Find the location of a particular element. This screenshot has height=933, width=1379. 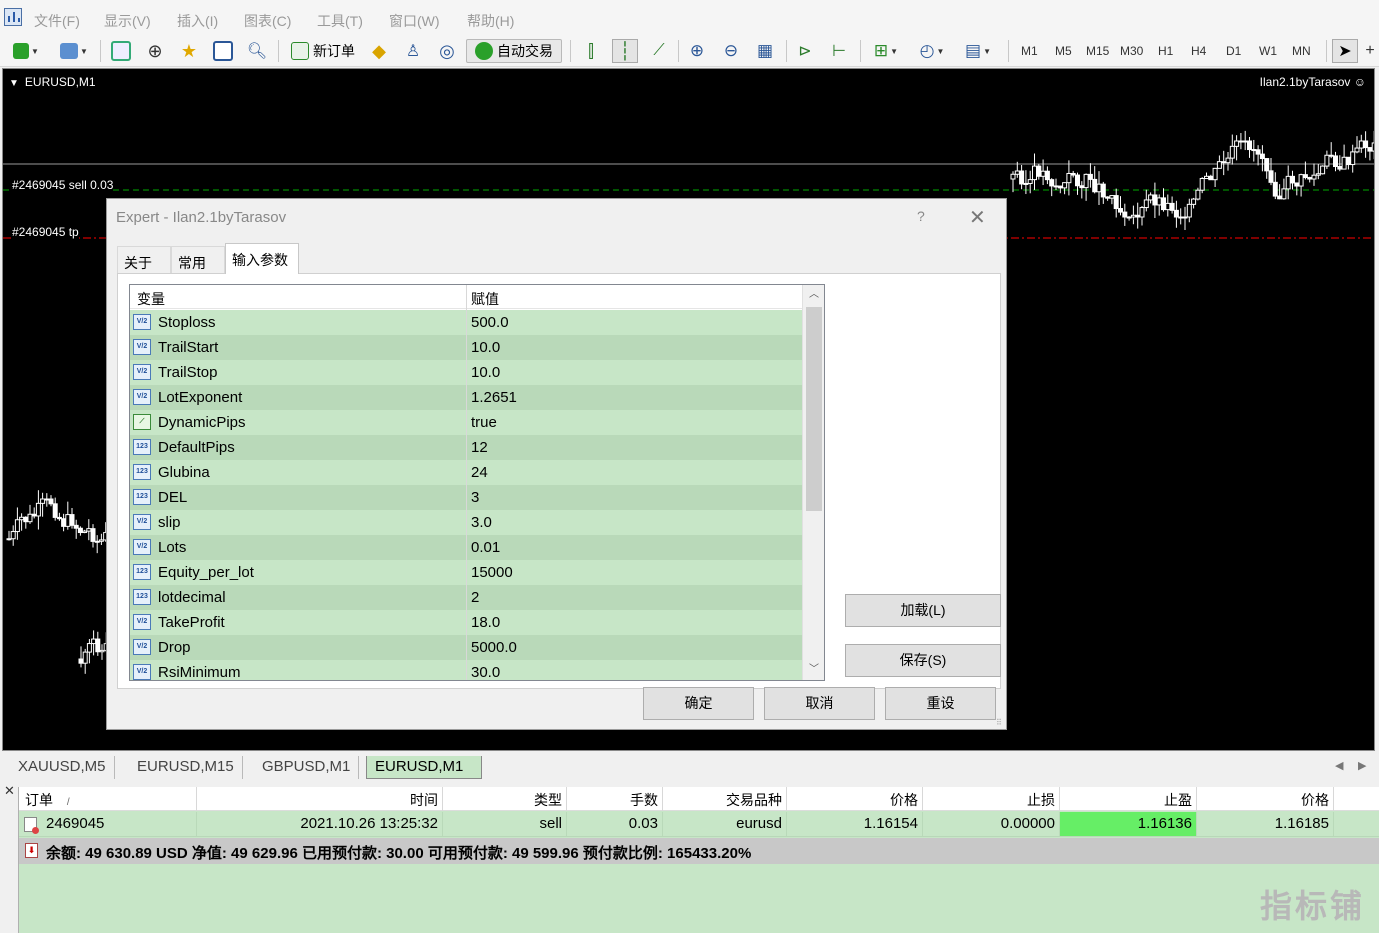

menu-view: 显示(V) is located at coordinates (127, 21).